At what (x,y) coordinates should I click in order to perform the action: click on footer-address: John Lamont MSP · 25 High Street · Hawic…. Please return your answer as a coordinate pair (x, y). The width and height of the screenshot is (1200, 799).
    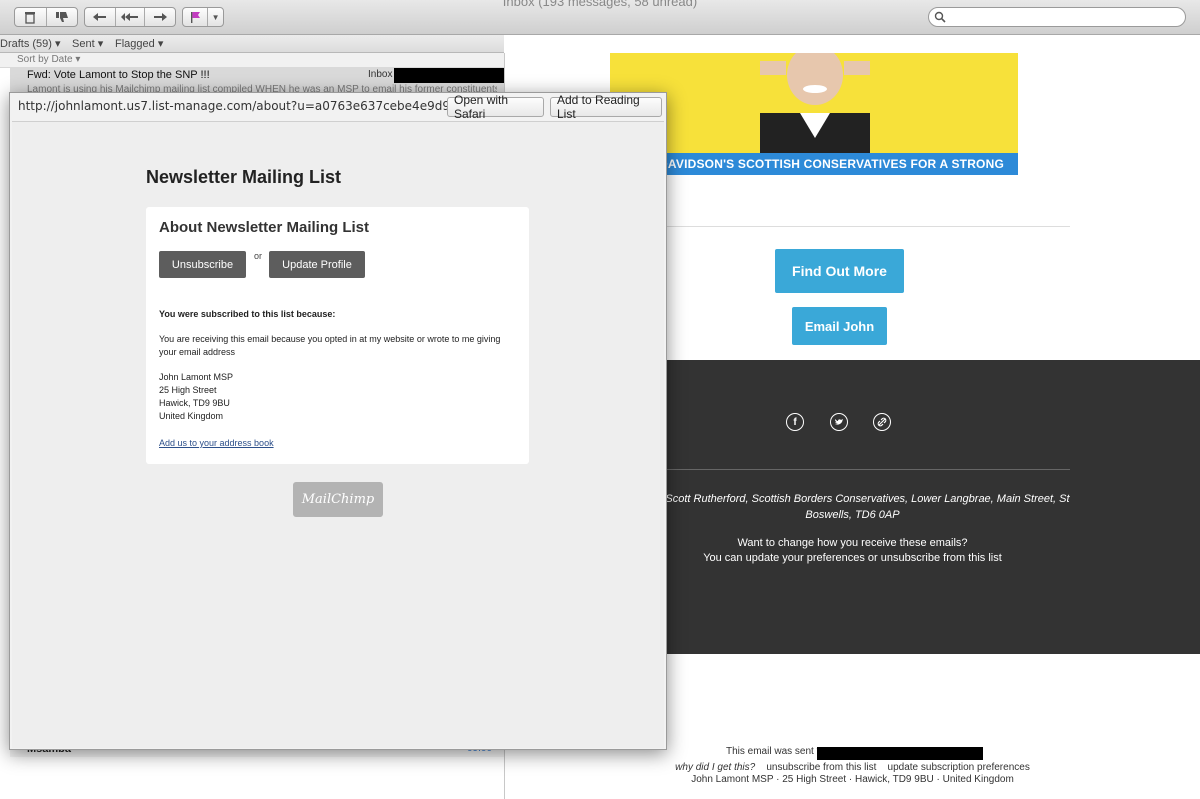
    Looking at the image, I should click on (852, 779).